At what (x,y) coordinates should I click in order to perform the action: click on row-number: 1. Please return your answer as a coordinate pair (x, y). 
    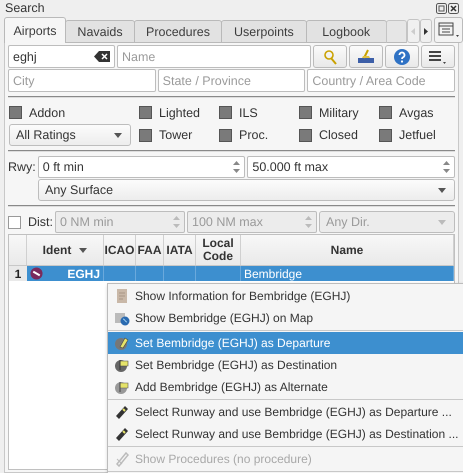
    Looking at the image, I should click on (18, 273).